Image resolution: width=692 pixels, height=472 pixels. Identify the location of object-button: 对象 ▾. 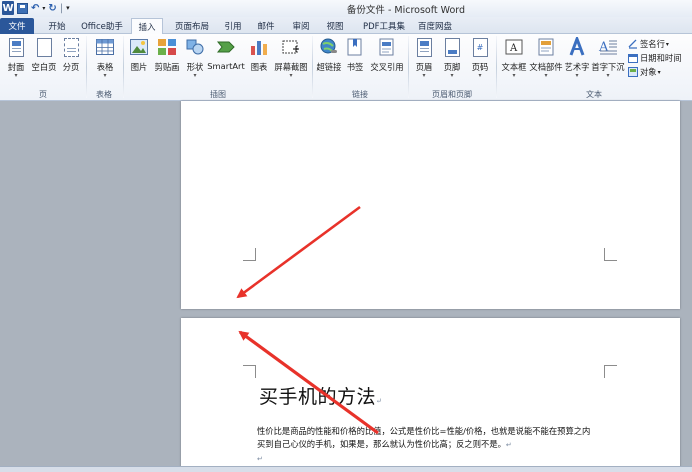
(644, 72).